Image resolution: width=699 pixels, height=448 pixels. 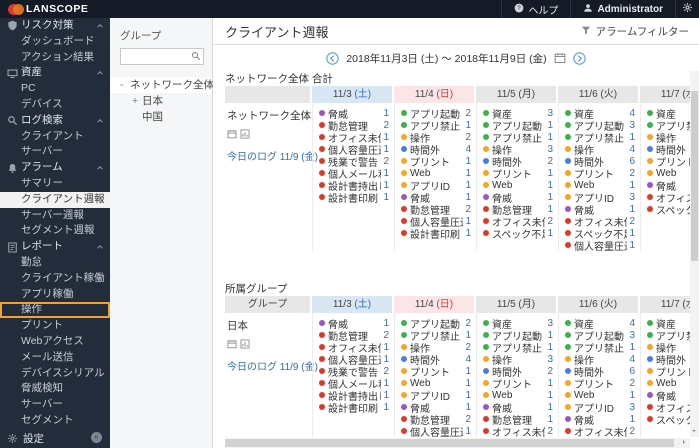 I want to click on tree-node-日本: + 日本, so click(x=162, y=101).